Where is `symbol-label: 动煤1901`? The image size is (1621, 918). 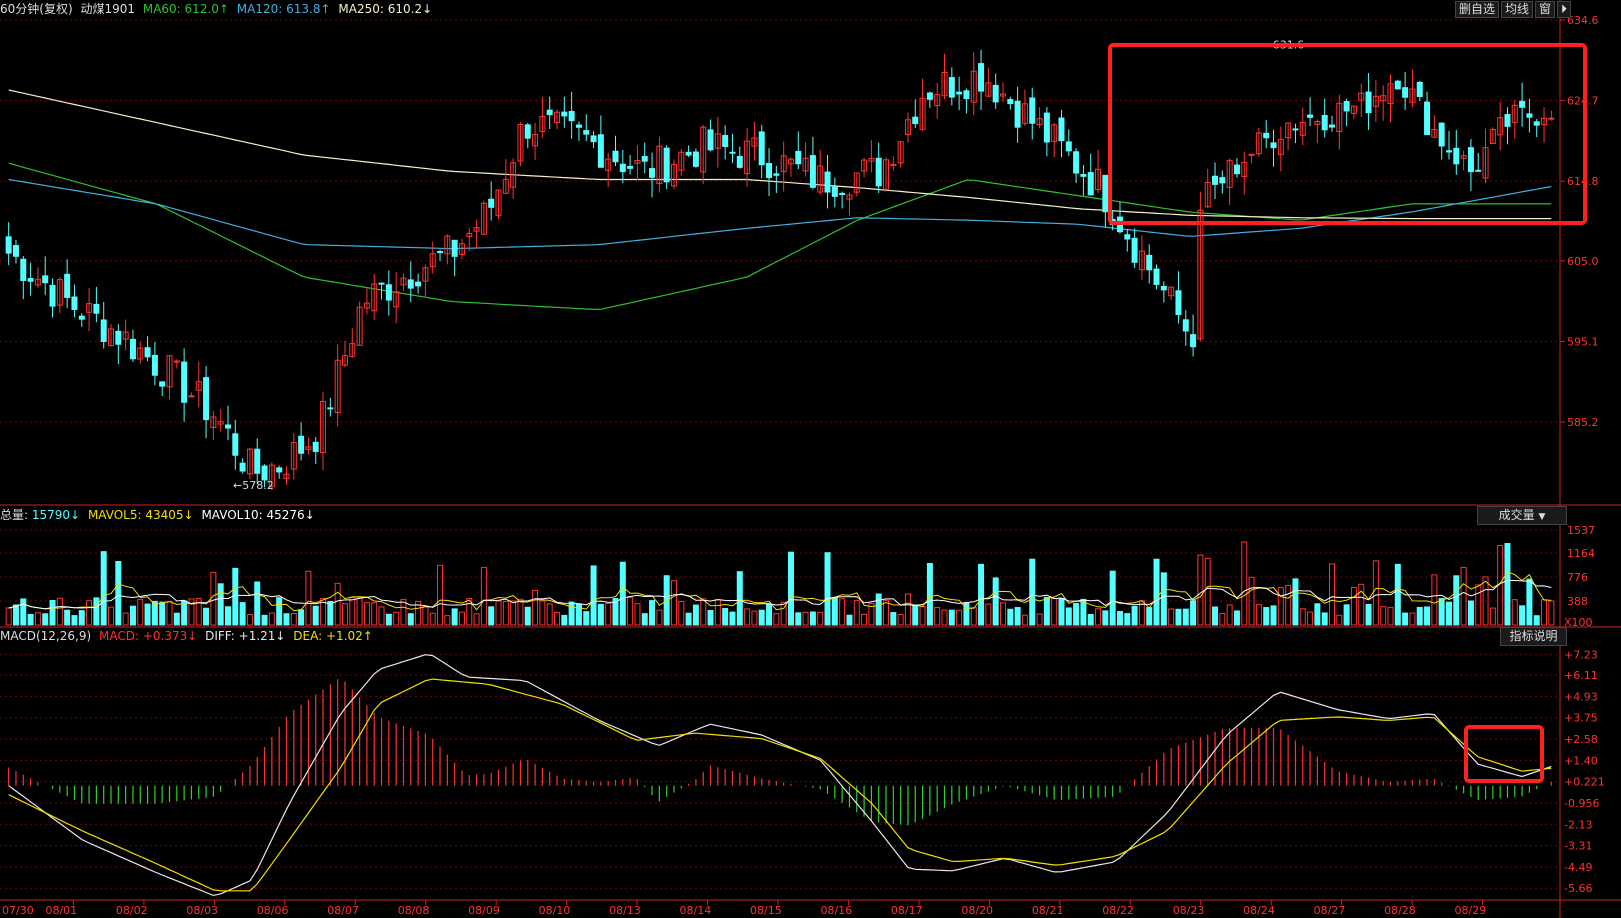 symbol-label: 动煤1901 is located at coordinates (108, 9).